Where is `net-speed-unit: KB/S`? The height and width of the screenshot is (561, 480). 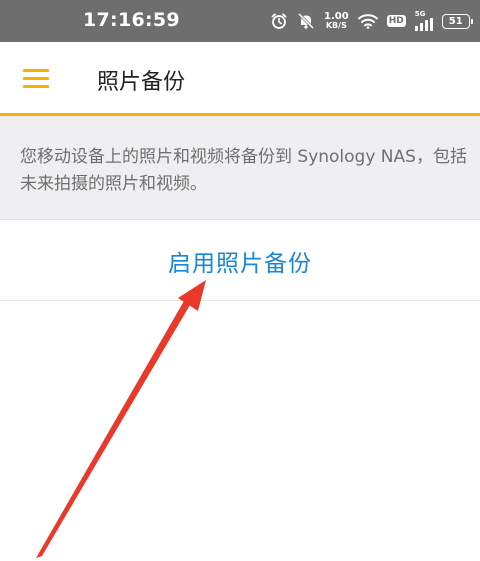
net-speed-unit: KB/S is located at coordinates (336, 25).